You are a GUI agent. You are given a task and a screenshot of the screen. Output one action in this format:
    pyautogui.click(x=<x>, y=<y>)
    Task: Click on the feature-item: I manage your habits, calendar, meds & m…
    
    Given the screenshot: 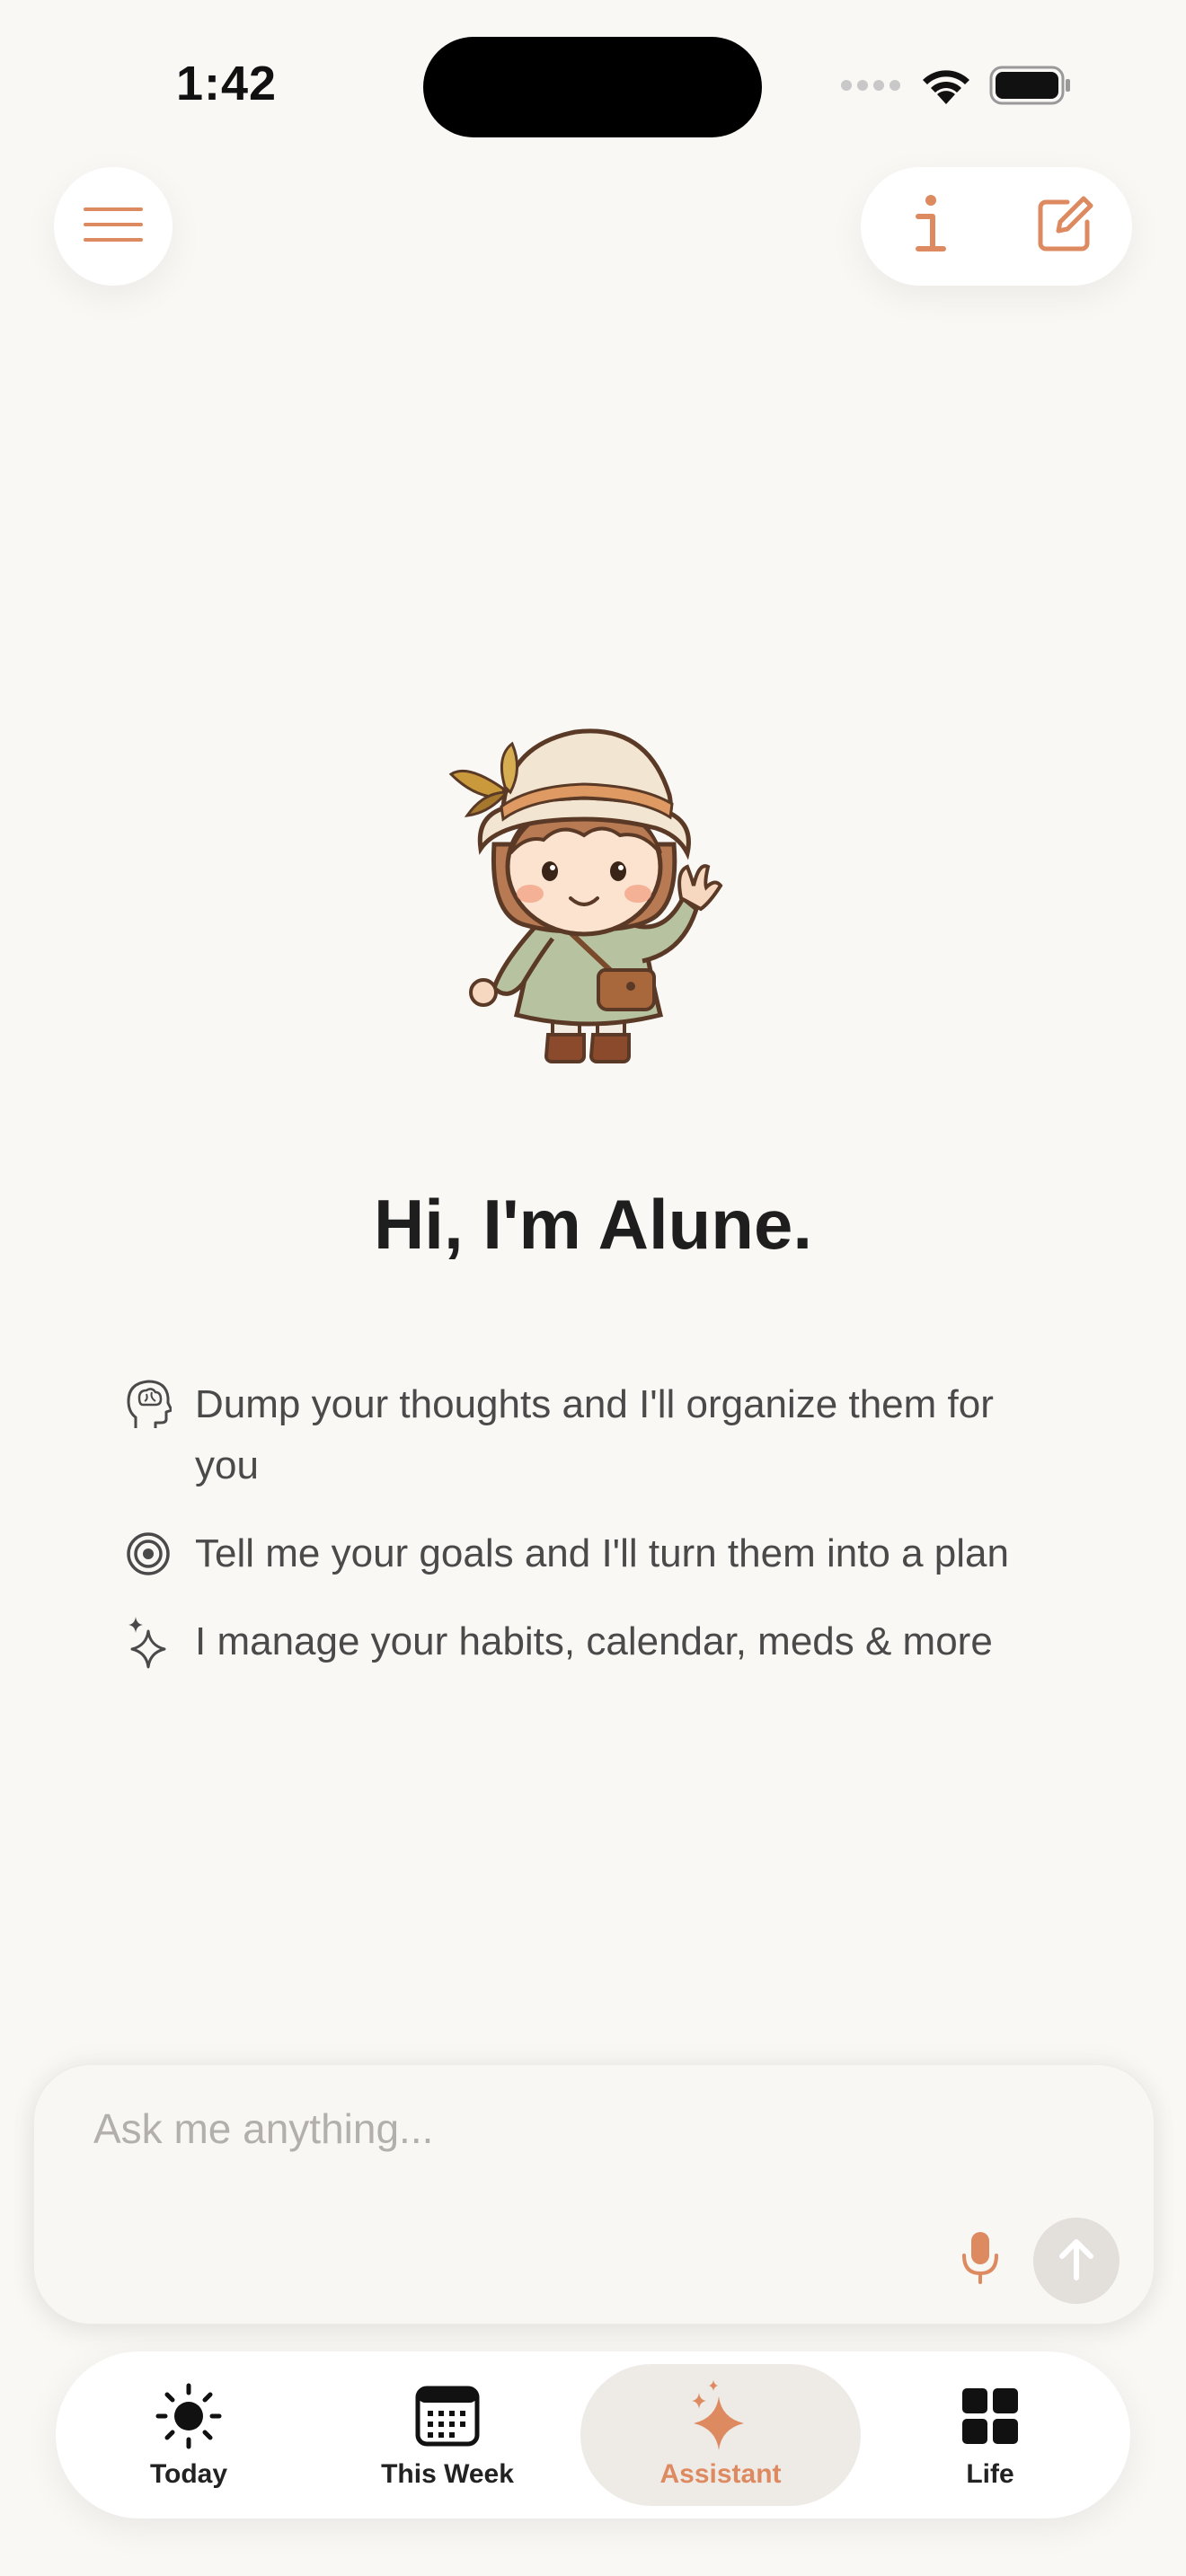 What is the action you would take?
    pyautogui.click(x=606, y=1641)
    